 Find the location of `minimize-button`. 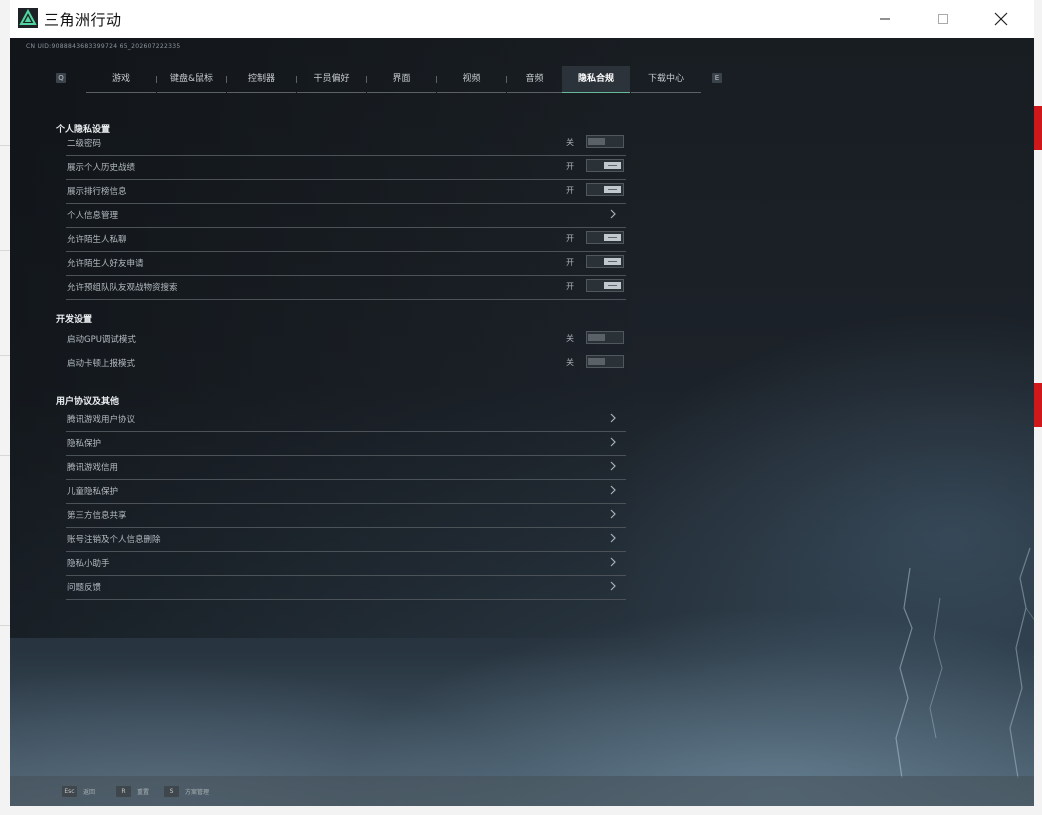

minimize-button is located at coordinates (885, 19).